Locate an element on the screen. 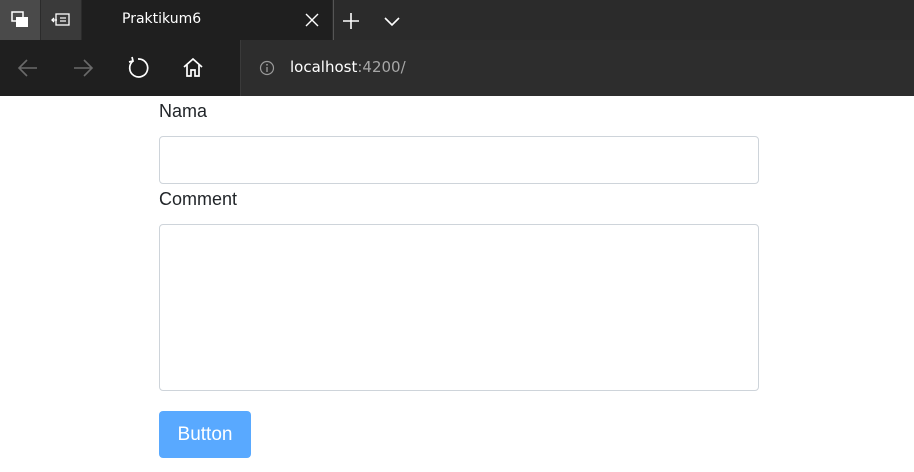  show-set-aside-tabs-button is located at coordinates (61, 20).